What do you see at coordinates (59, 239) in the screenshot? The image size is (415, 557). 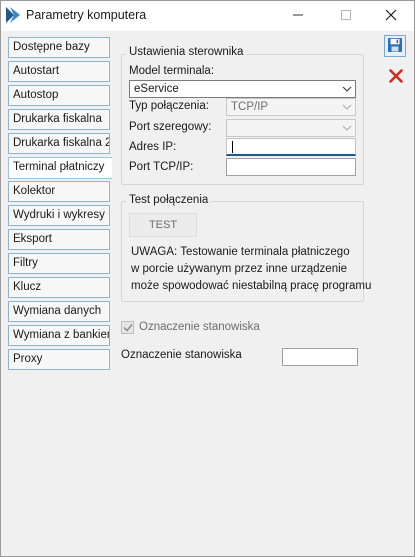 I see `sidebar-item-eksport: Eksport` at bounding box center [59, 239].